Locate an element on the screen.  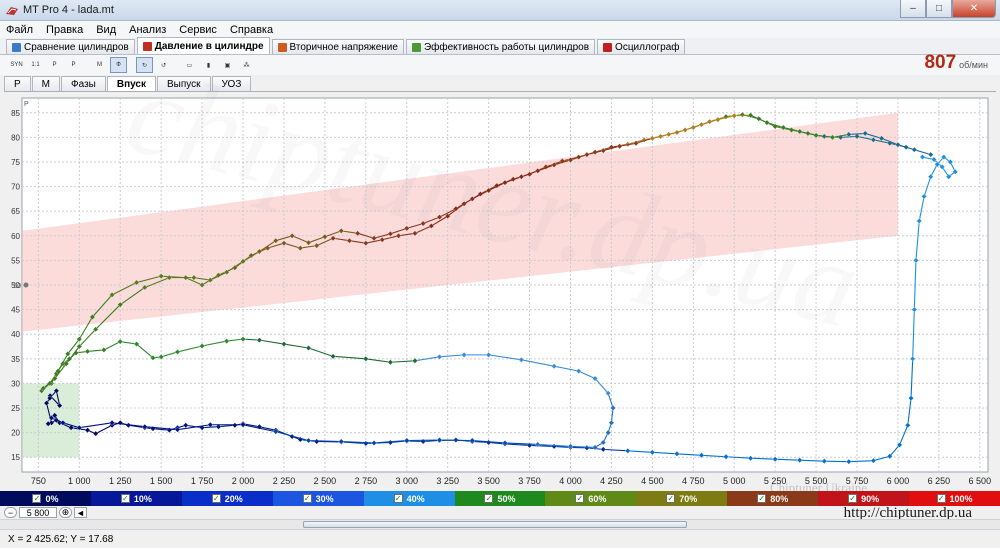
efficiency-icon is located at coordinates (416, 47).